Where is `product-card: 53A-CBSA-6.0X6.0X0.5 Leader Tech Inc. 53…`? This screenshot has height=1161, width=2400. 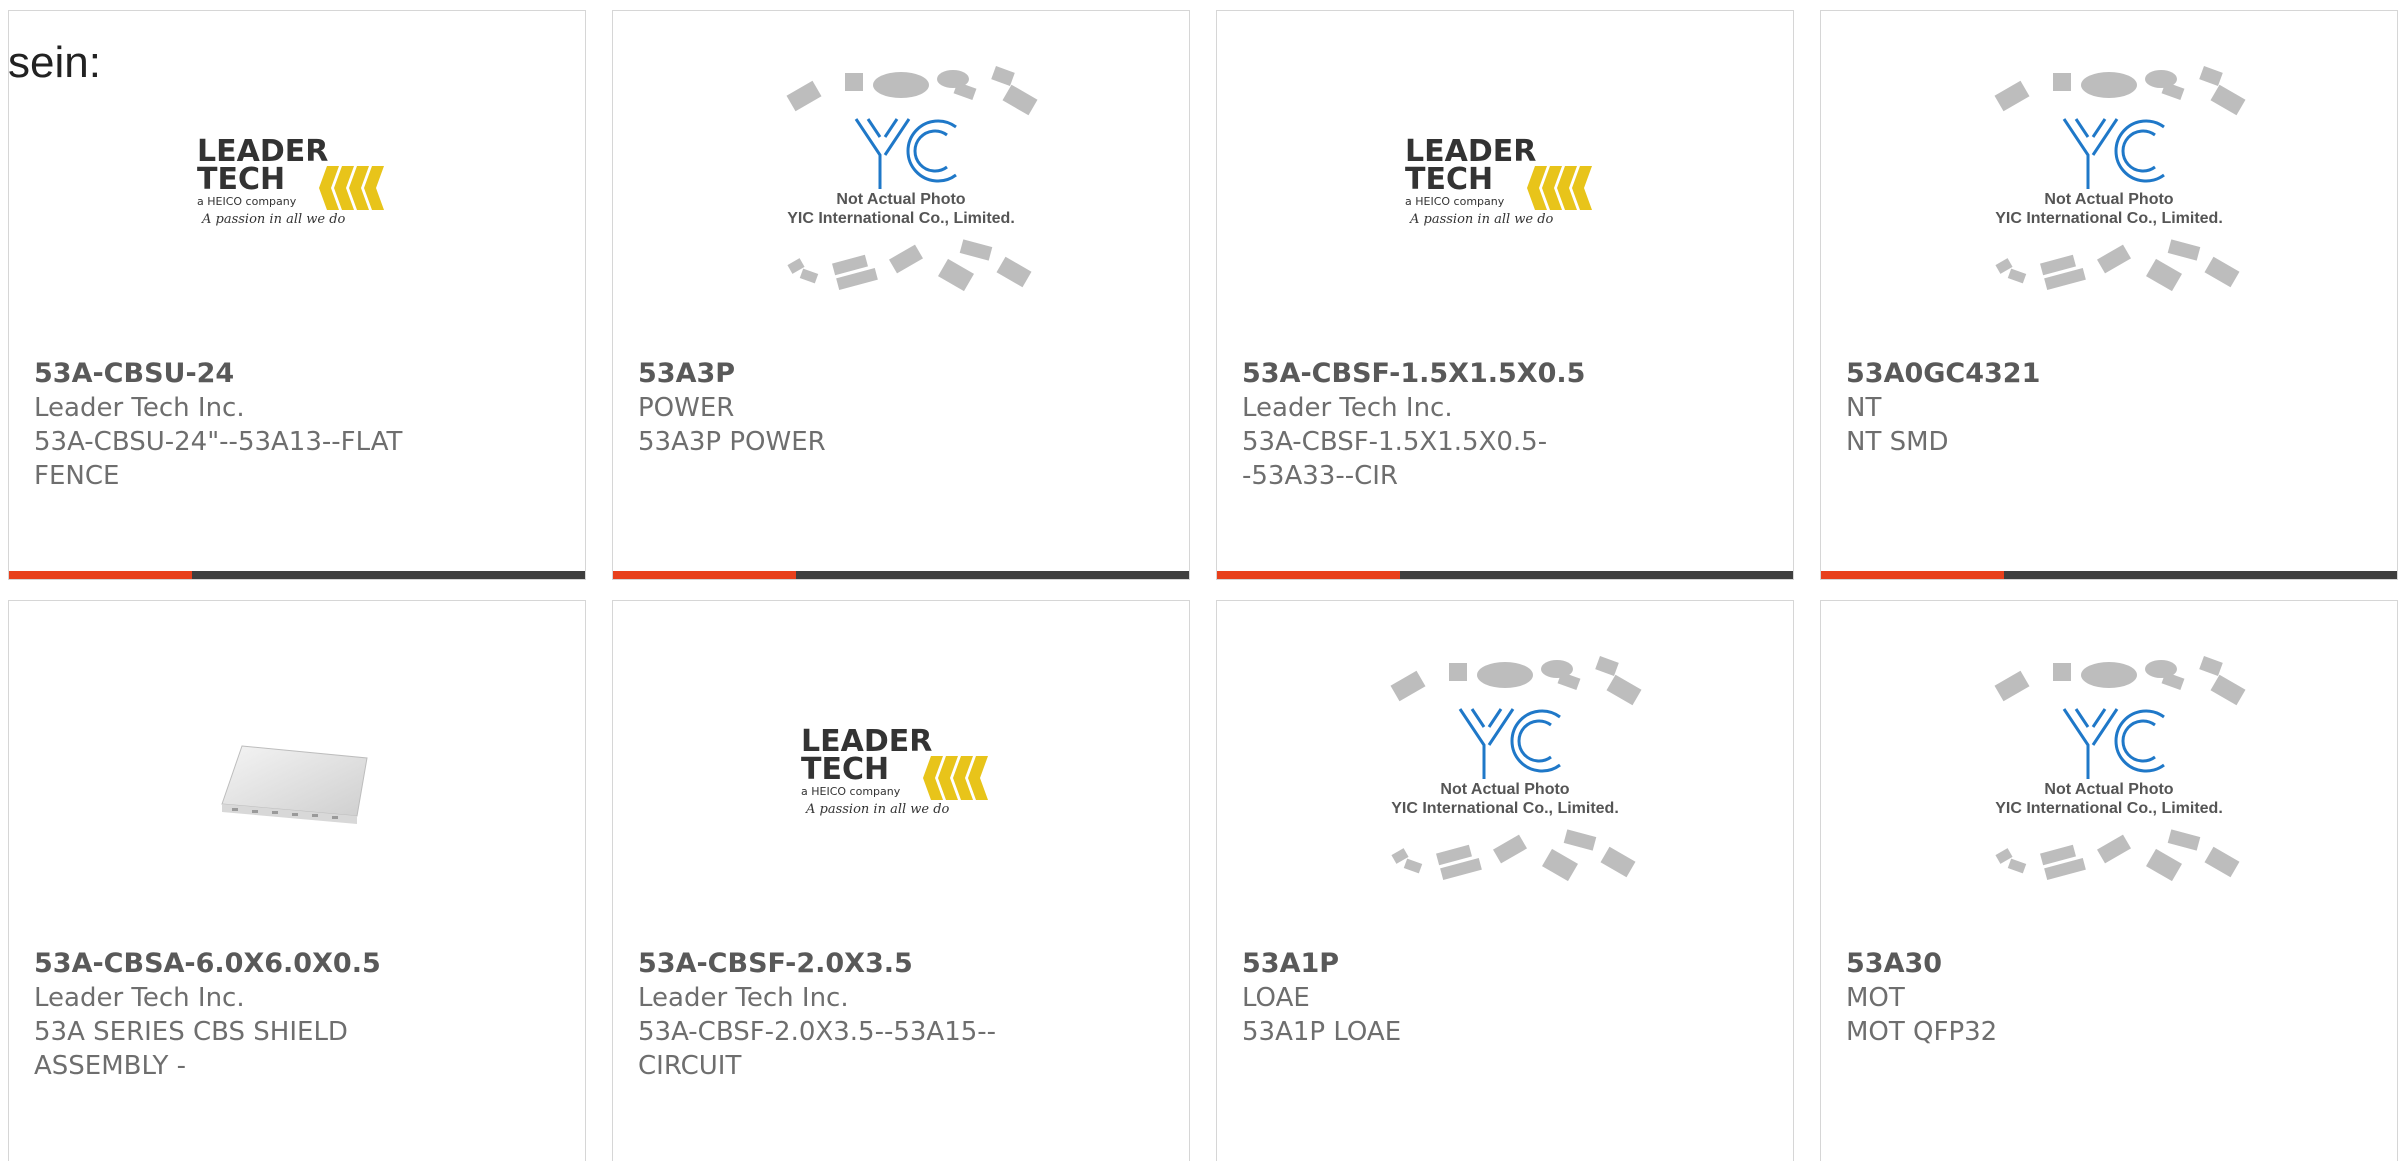
product-card: 53A-CBSA-6.0X6.0X0.5 Leader Tech Inc. 53… is located at coordinates (297, 880).